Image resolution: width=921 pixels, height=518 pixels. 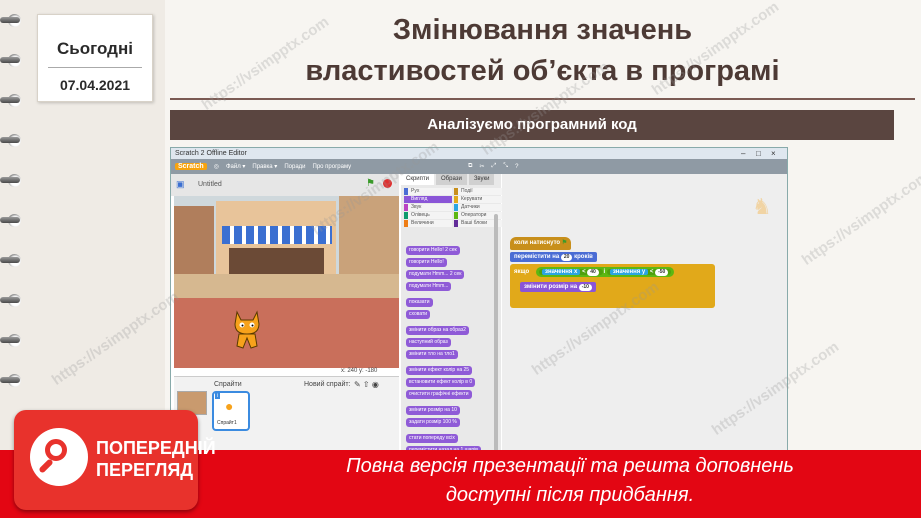 I want to click on palette-block: стати попереду всіх, so click(x=432, y=438).